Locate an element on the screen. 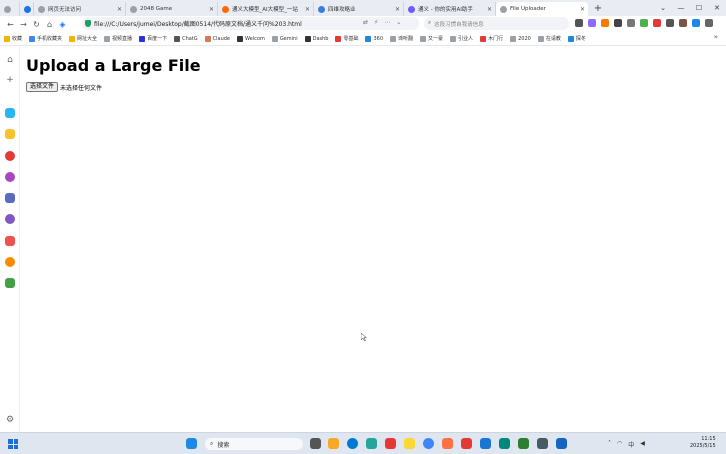 Image resolution: width=726 pixels, height=454 pixels. bookmark-1: 手机收藏夹 is located at coordinates (45, 38).